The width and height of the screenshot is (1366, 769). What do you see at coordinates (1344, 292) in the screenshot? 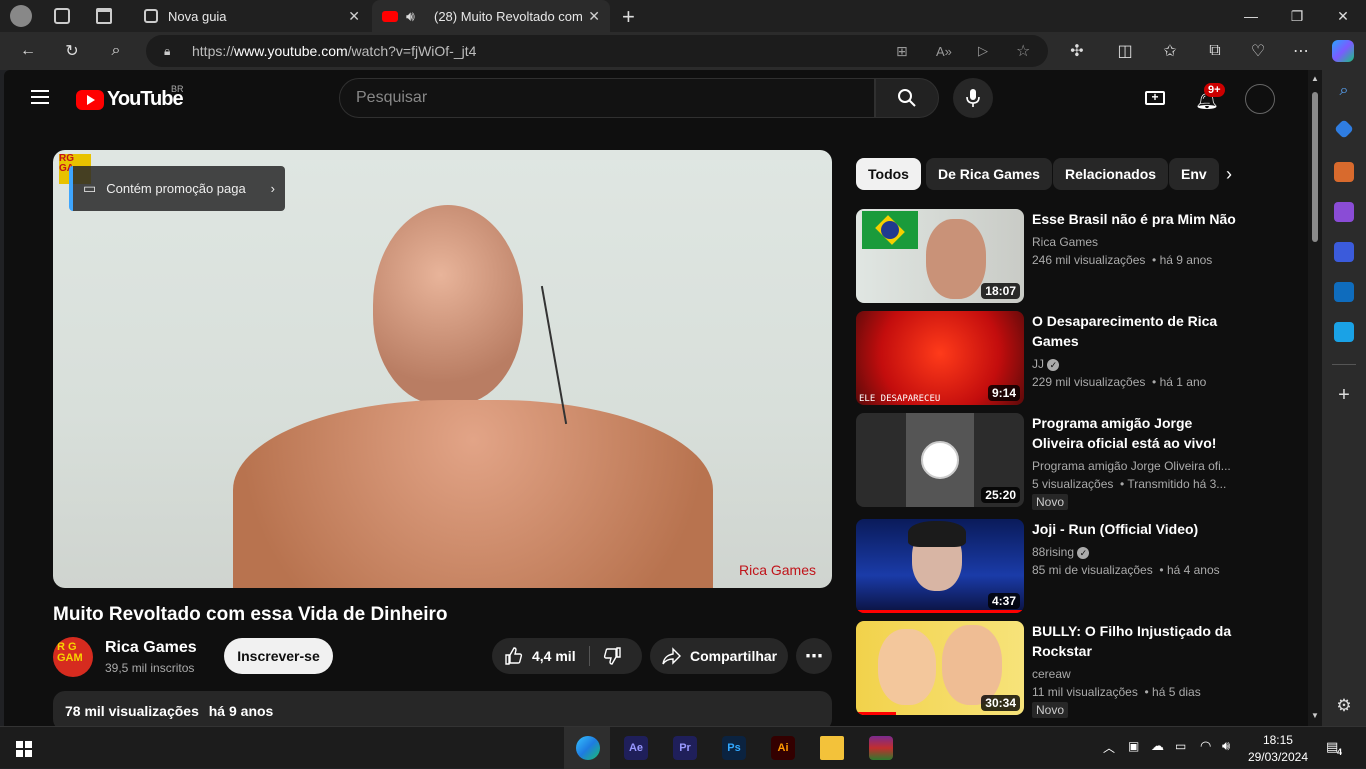
I see `sidebar-outlook-icon` at bounding box center [1344, 292].